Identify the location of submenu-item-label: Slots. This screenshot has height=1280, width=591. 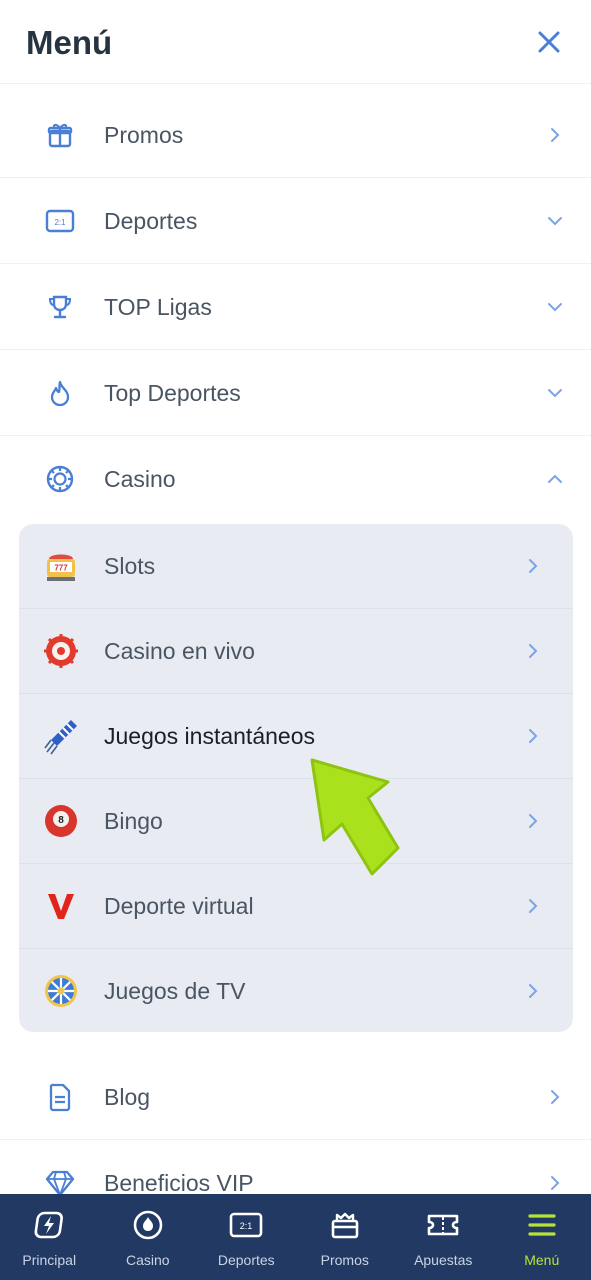
(130, 566).